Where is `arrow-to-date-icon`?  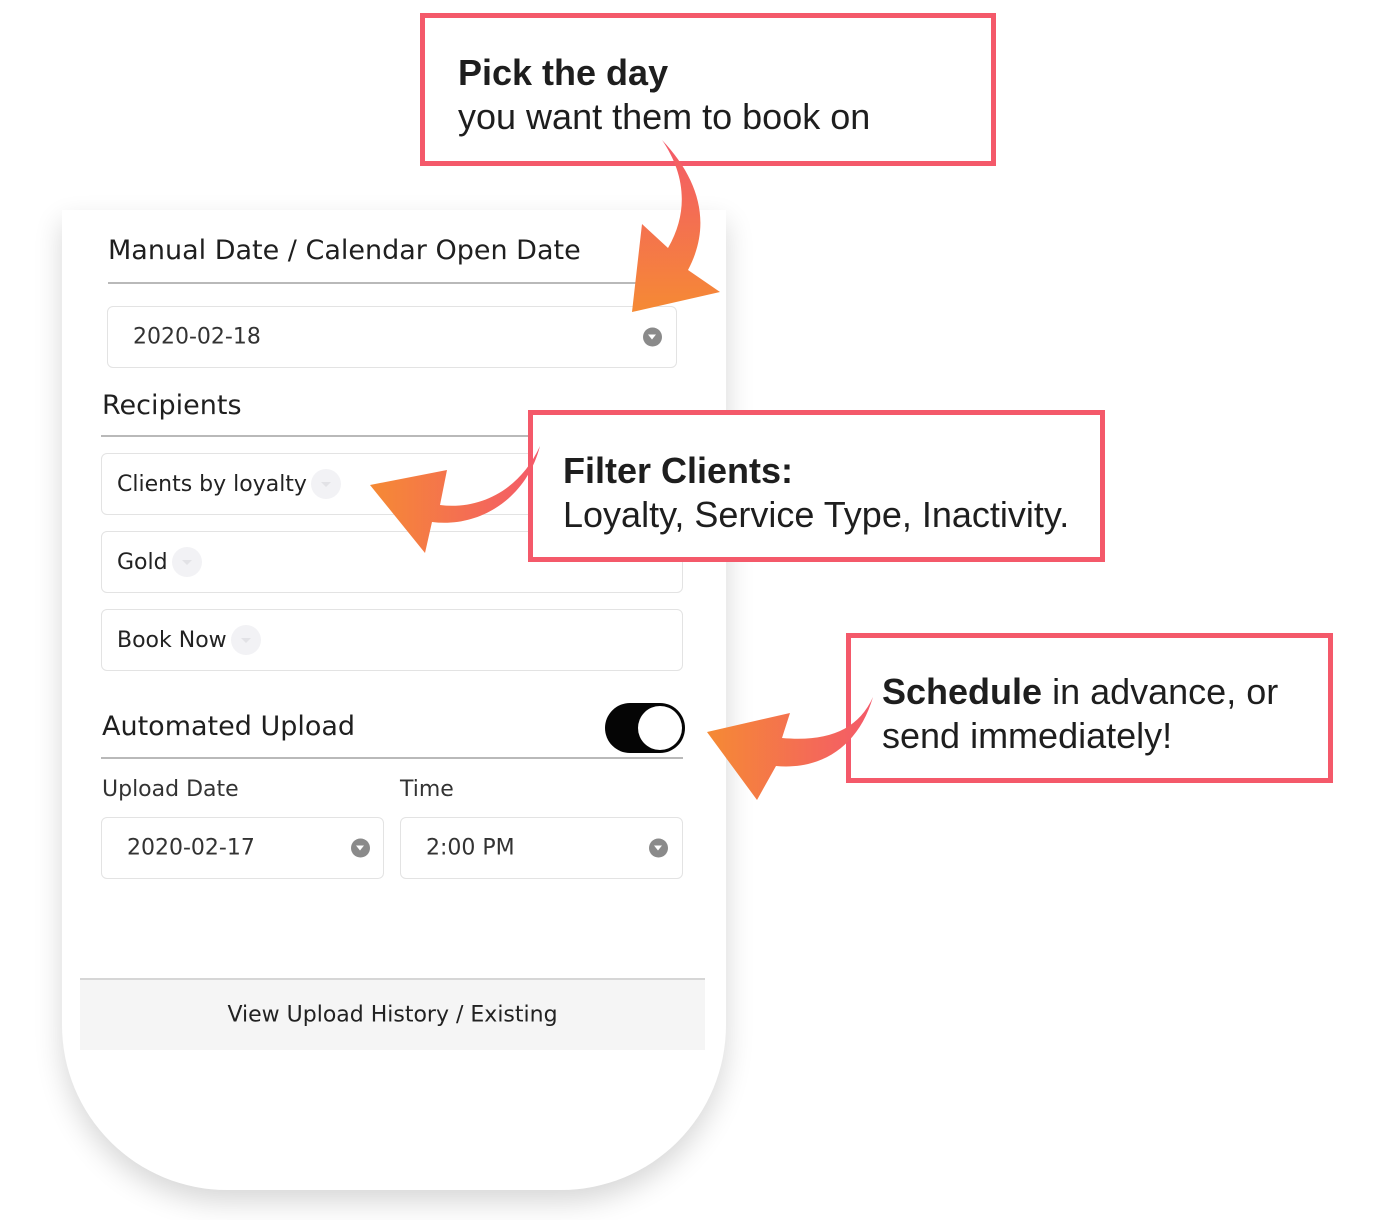 arrow-to-date-icon is located at coordinates (676, 226).